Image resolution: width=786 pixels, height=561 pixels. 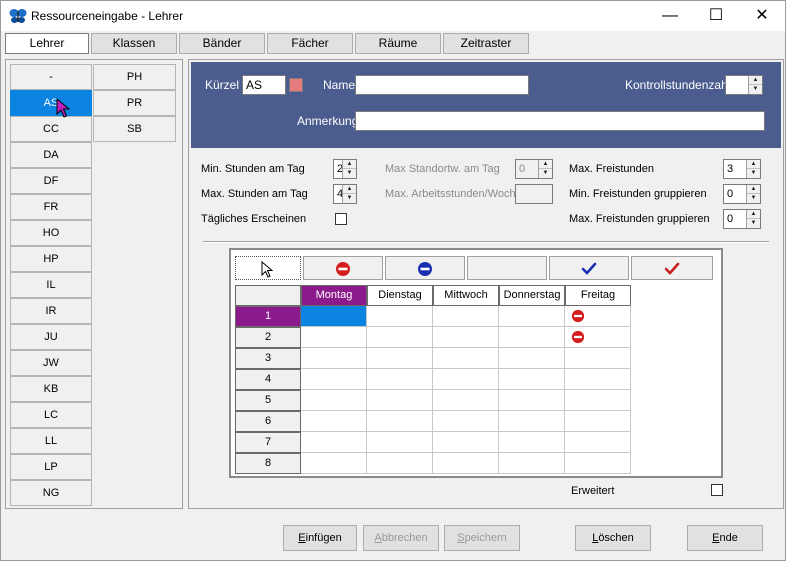 I want to click on teacher-item: HO, so click(x=51, y=233).